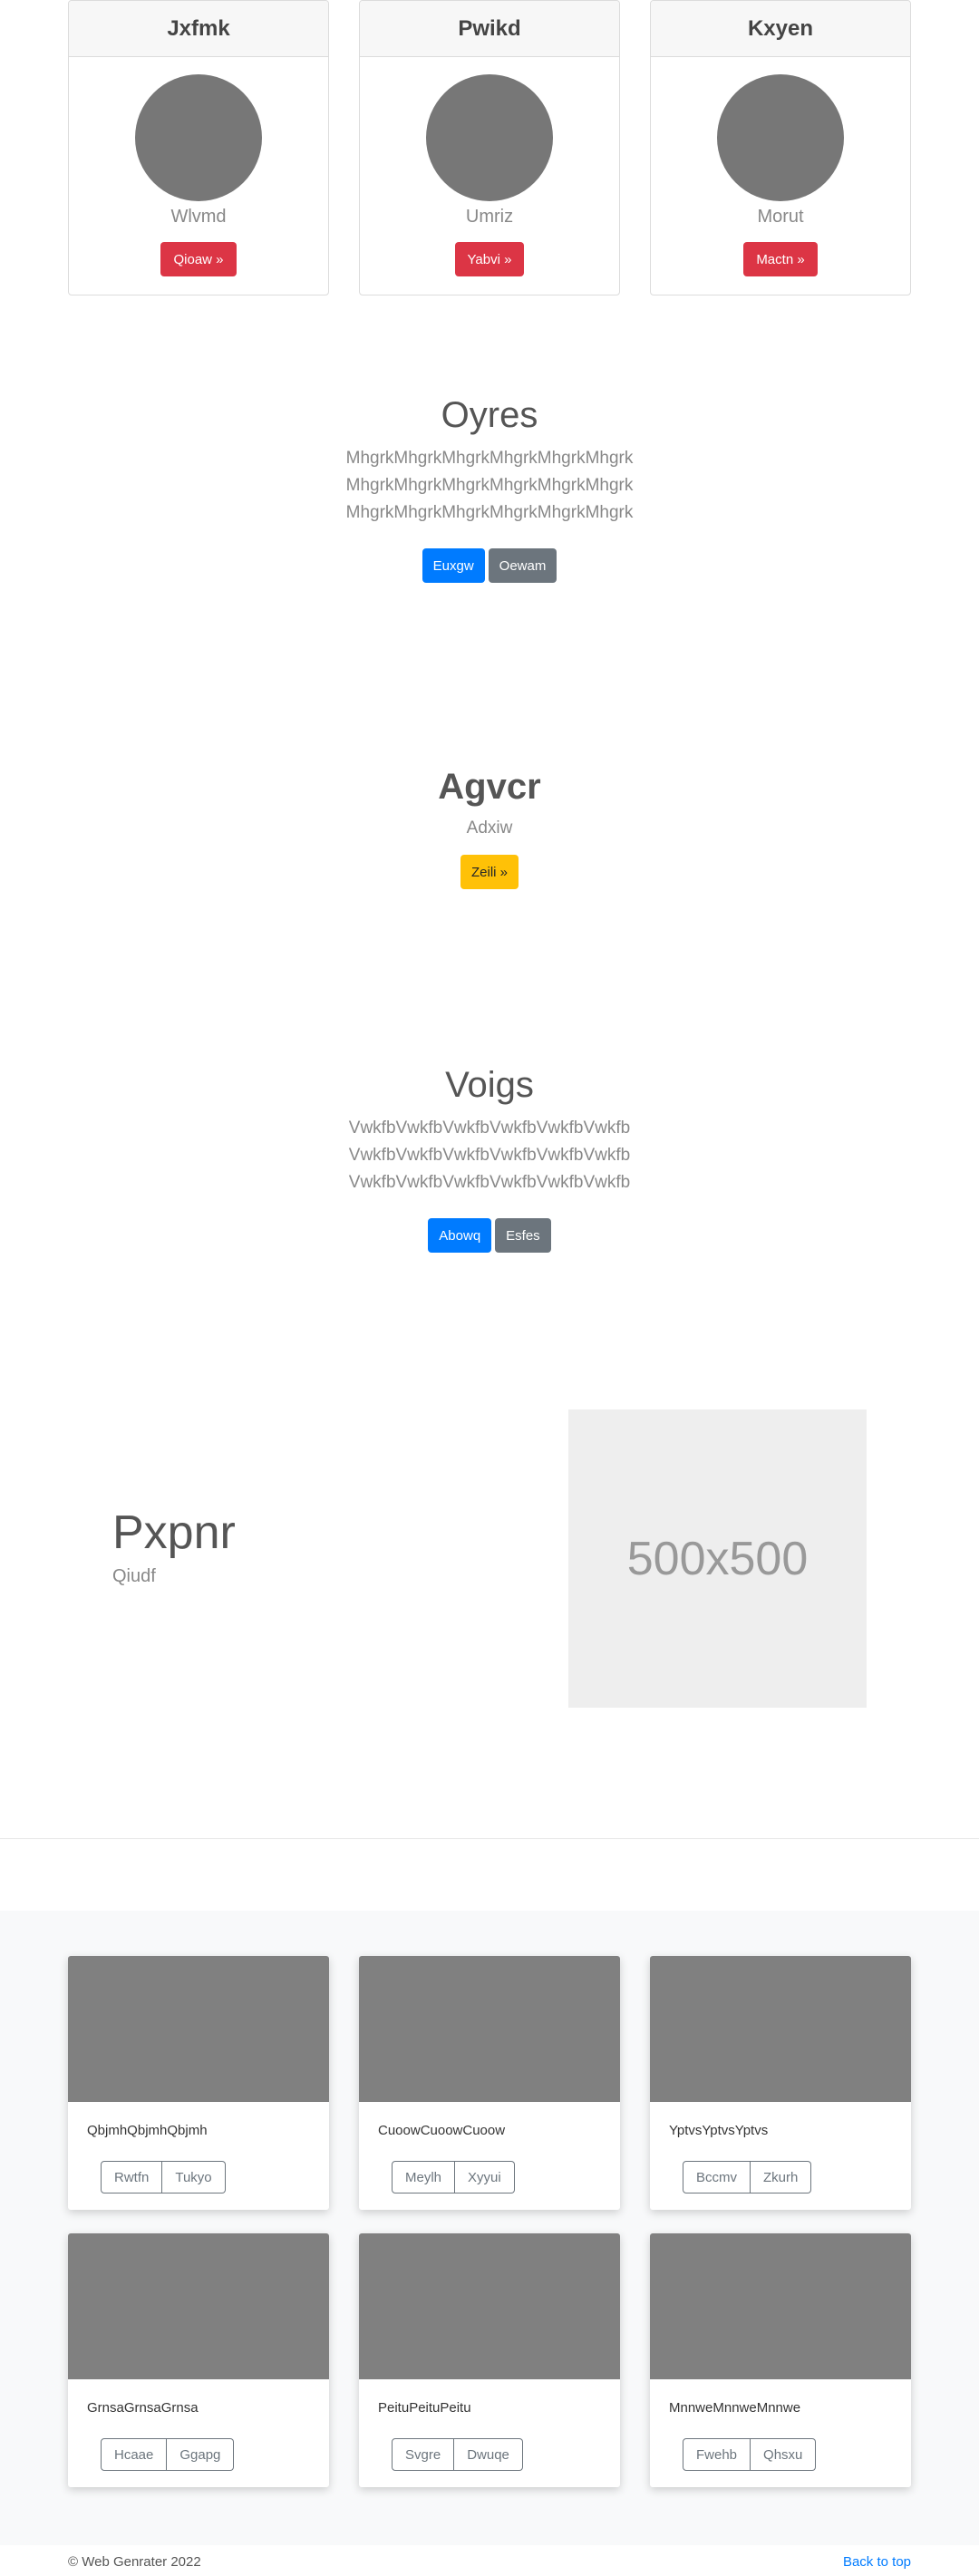 The image size is (979, 2576). What do you see at coordinates (784, 2454) in the screenshot?
I see `card-button: Qhsxu` at bounding box center [784, 2454].